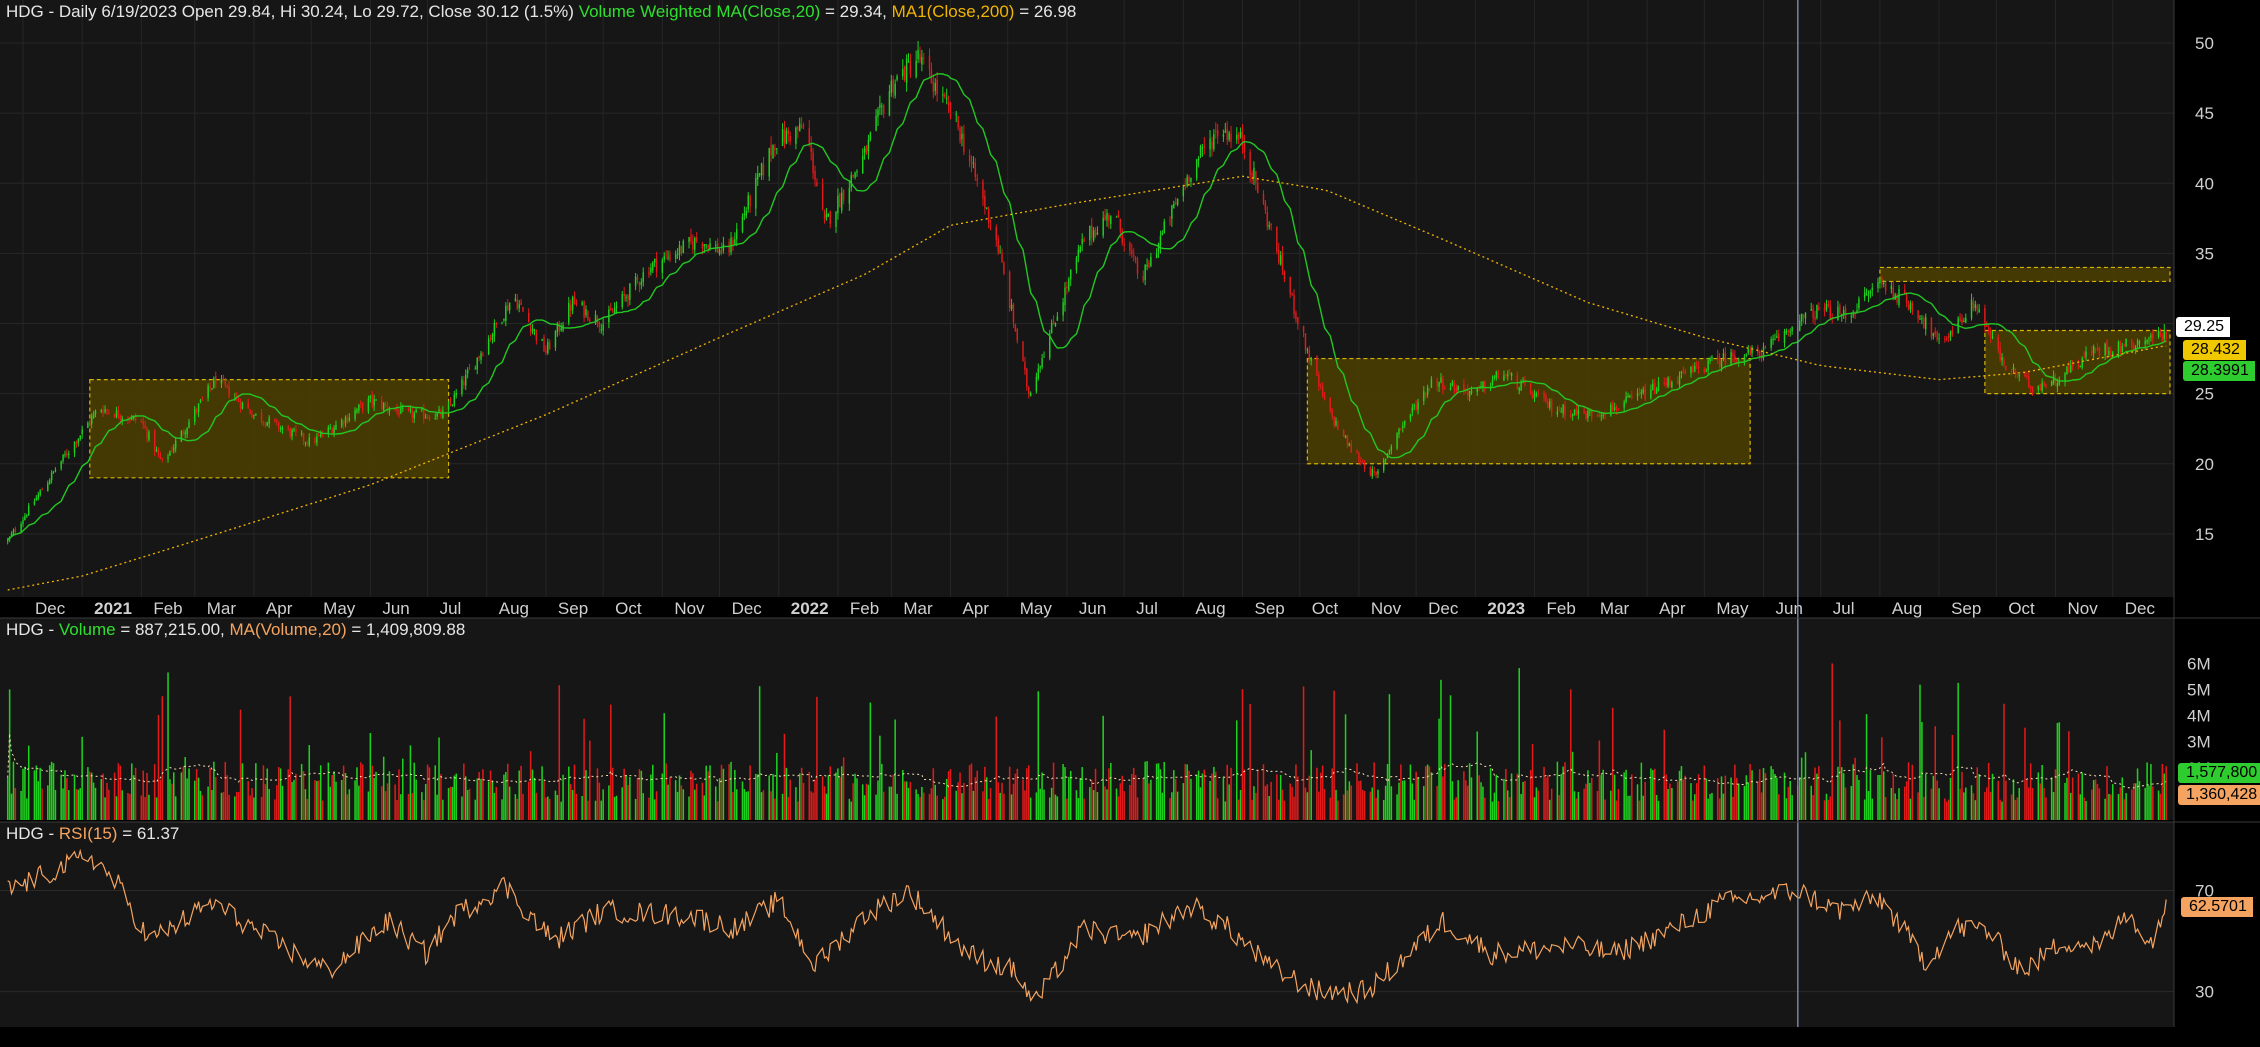 The height and width of the screenshot is (1047, 2260). What do you see at coordinates (1325, 608) in the screenshot?
I see `date-tick-label: Oct` at bounding box center [1325, 608].